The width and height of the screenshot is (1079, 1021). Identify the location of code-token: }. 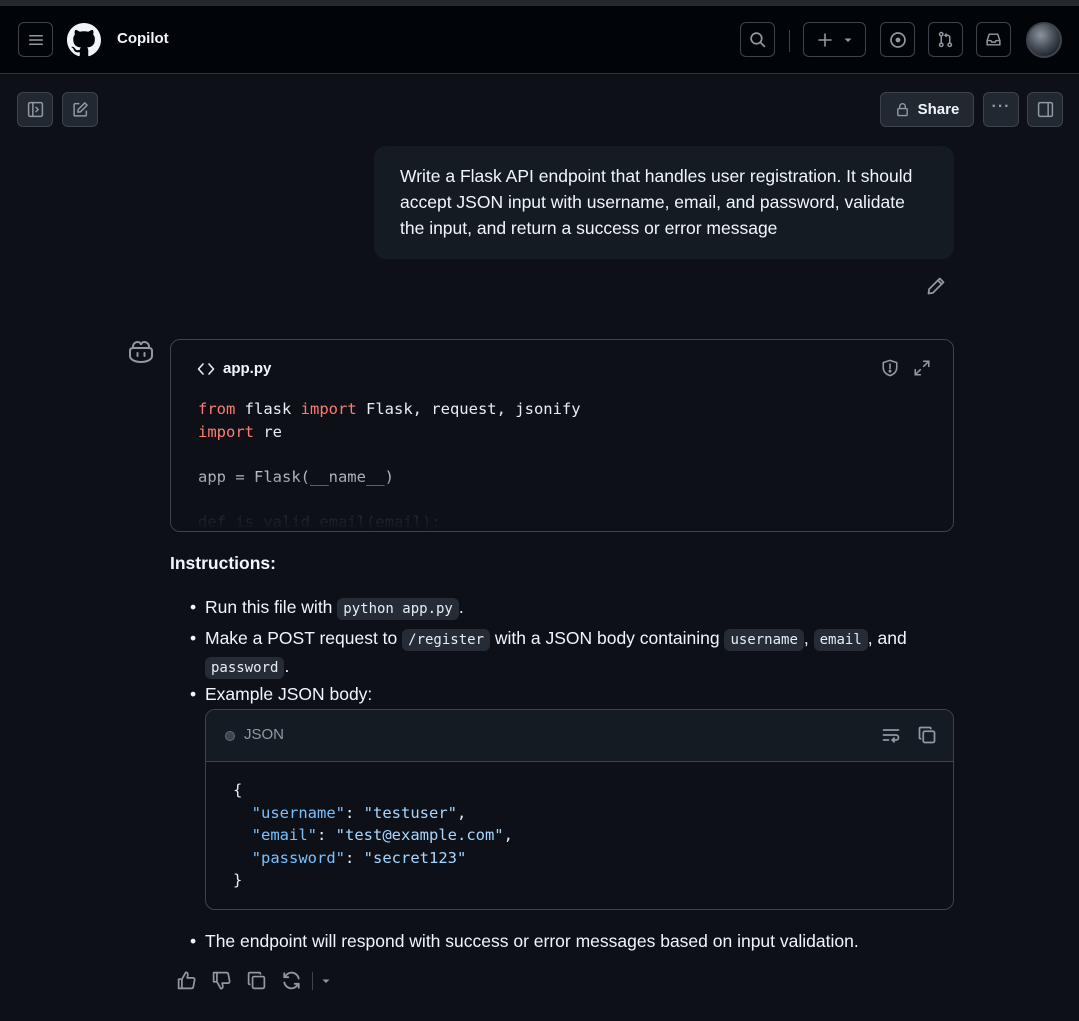
(238, 880).